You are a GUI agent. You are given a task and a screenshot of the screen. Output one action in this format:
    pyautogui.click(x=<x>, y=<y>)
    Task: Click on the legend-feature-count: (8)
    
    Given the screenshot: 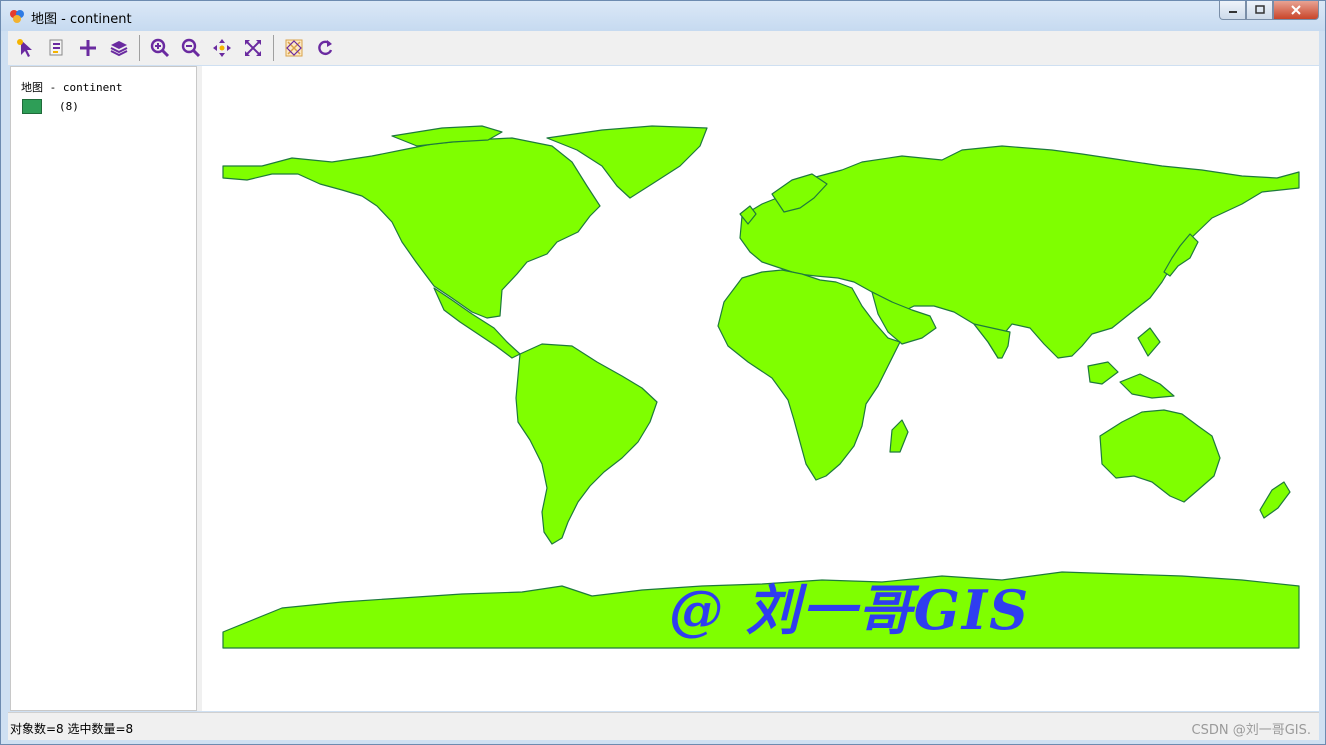 What is the action you would take?
    pyautogui.click(x=69, y=106)
    